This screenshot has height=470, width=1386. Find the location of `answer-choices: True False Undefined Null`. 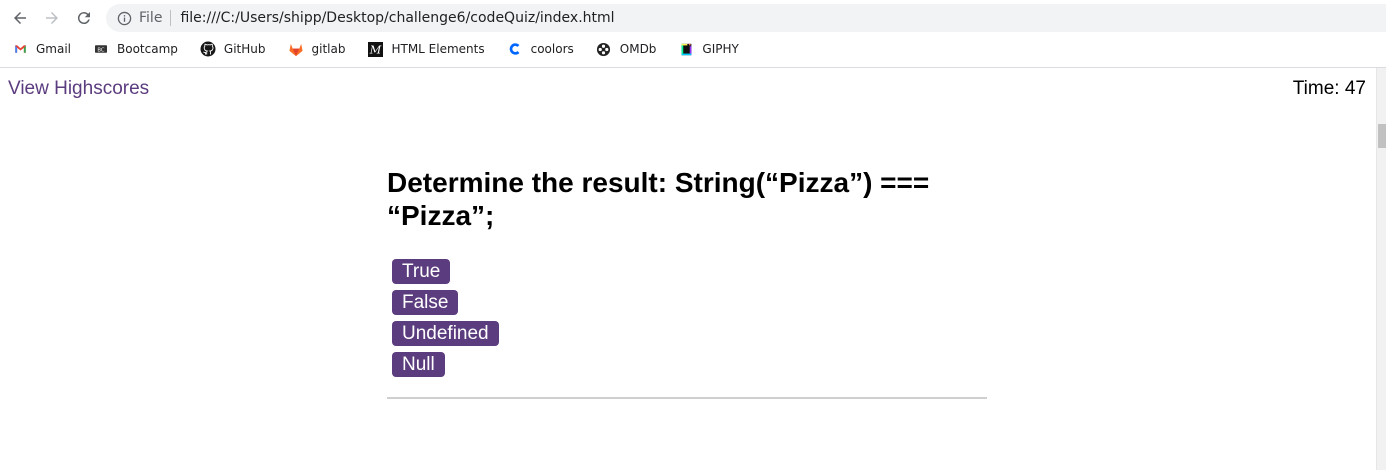

answer-choices: True False Undefined Null is located at coordinates (689, 318).